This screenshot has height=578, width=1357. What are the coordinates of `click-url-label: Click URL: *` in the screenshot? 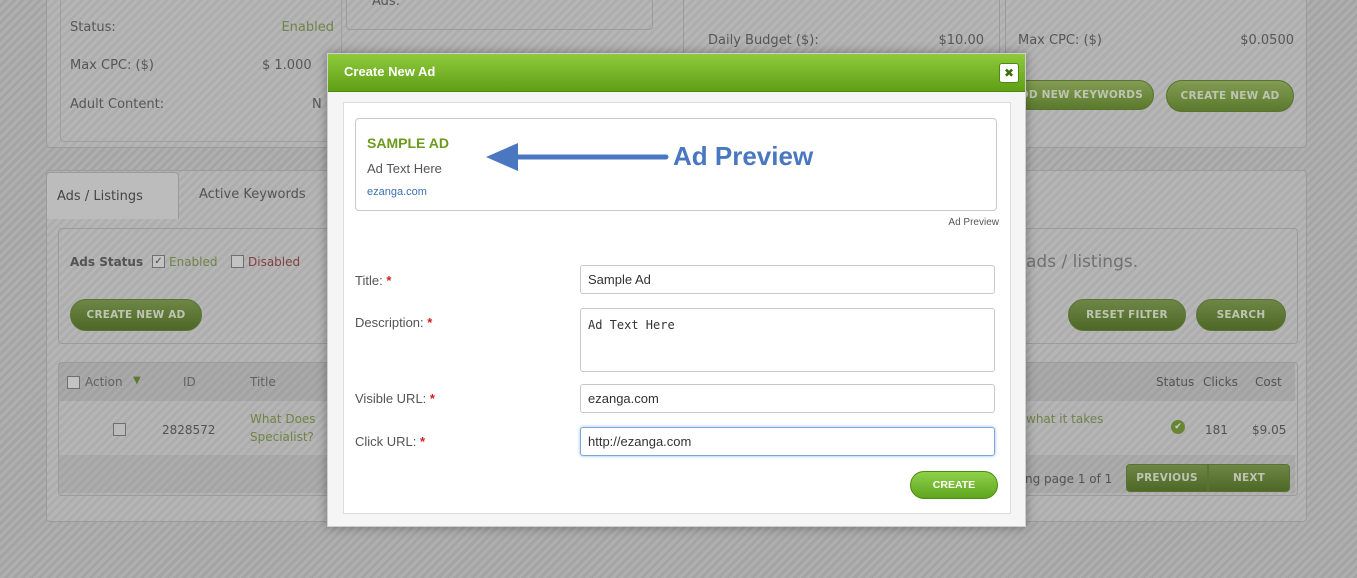 It's located at (390, 441).